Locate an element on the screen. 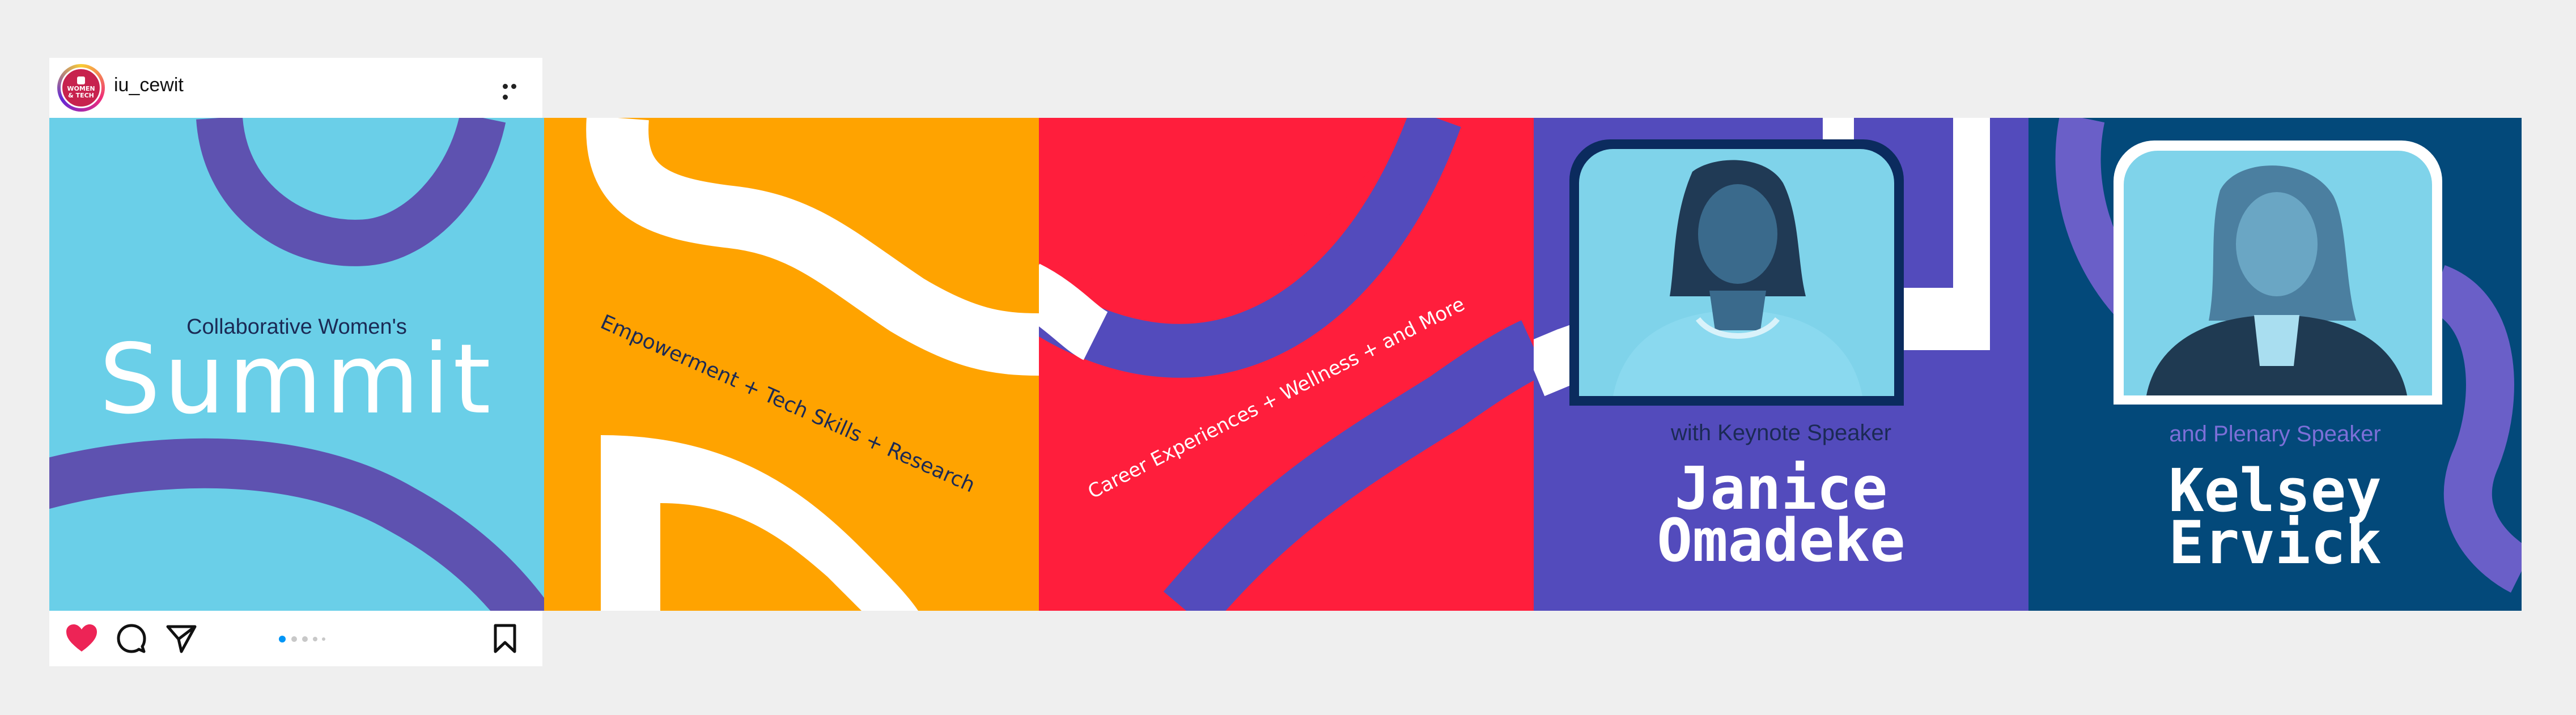  post-actions is located at coordinates (296, 638).